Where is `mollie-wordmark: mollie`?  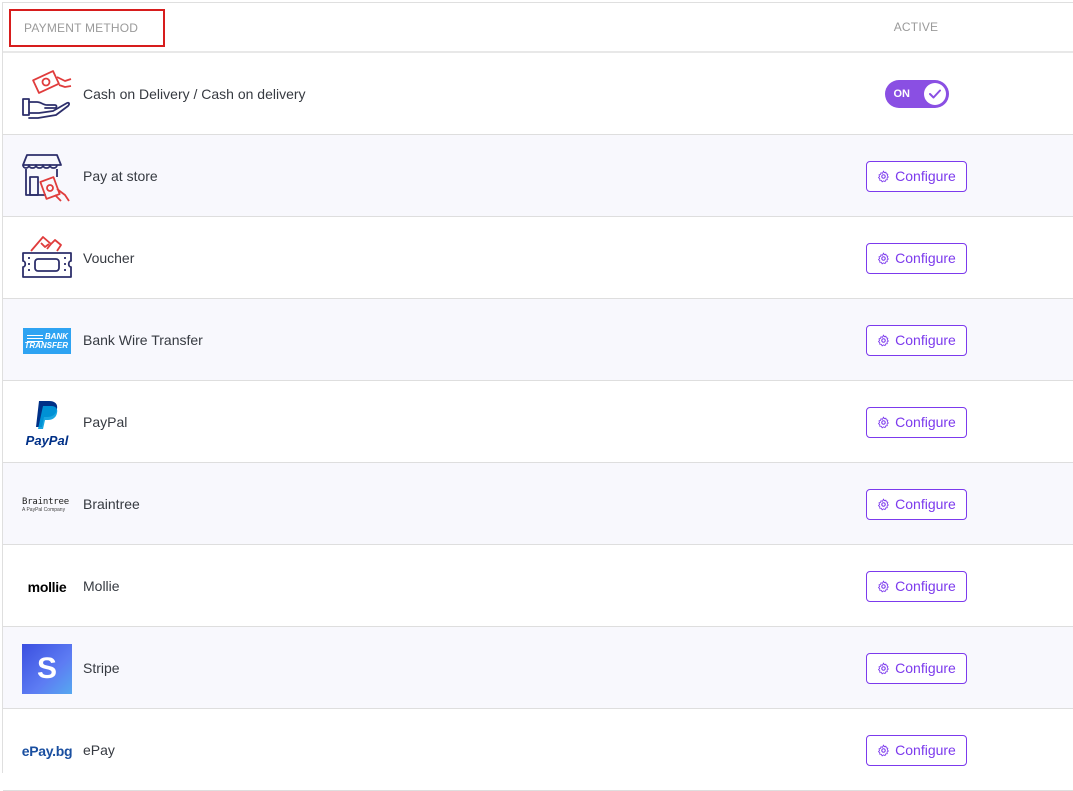 mollie-wordmark: mollie is located at coordinates (47, 587).